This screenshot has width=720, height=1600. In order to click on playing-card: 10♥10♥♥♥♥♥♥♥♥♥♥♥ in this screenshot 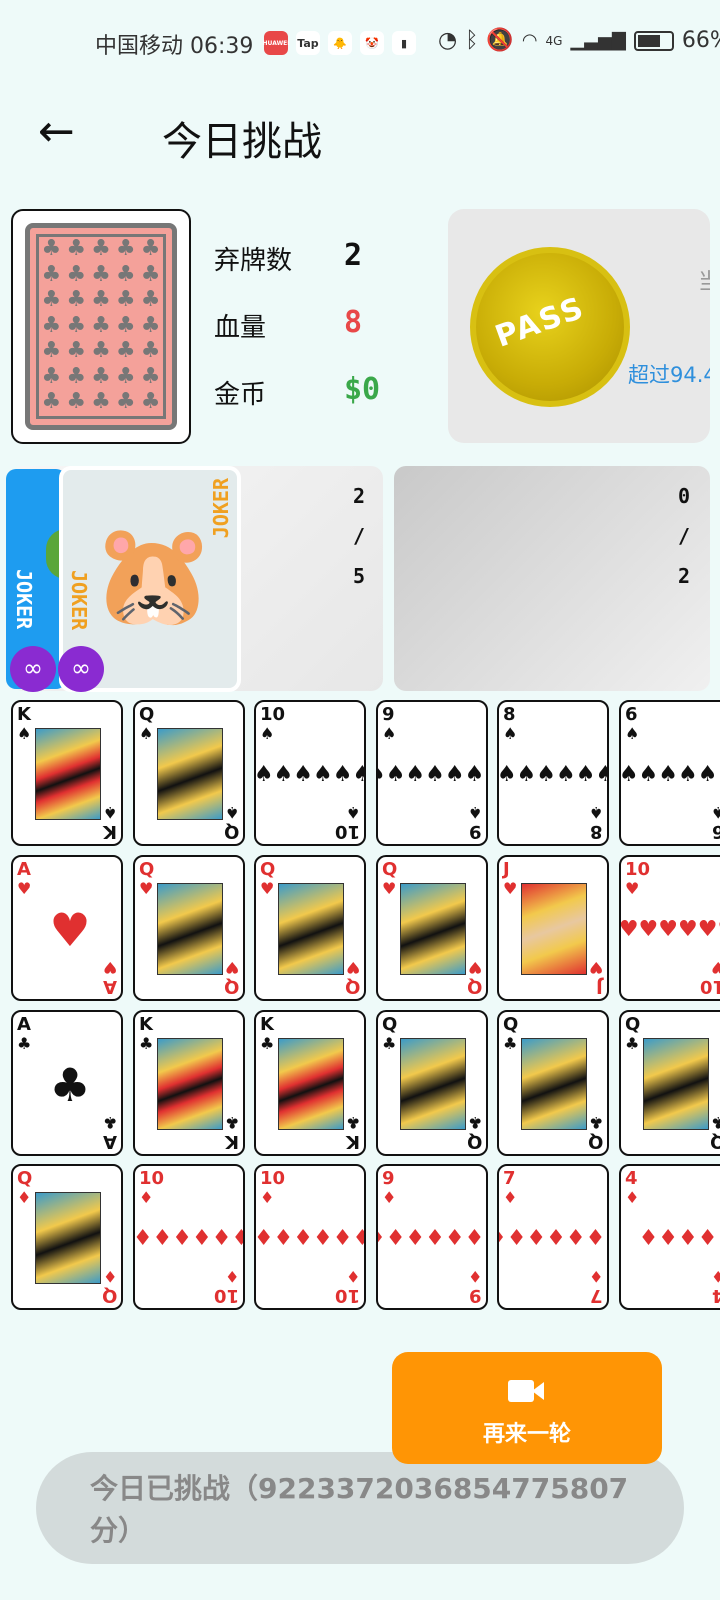, I will do `click(669, 928)`.